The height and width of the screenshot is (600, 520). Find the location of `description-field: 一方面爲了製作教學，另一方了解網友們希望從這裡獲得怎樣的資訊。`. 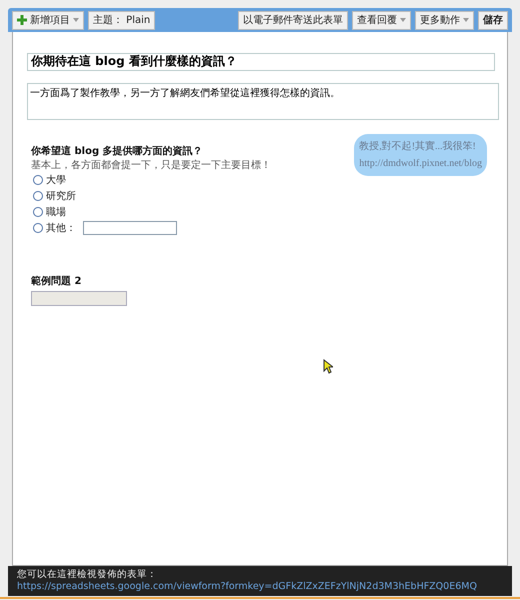

description-field: 一方面爲了製作教學，另一方了解網友們希望從這裡獲得怎樣的資訊。 is located at coordinates (263, 101).